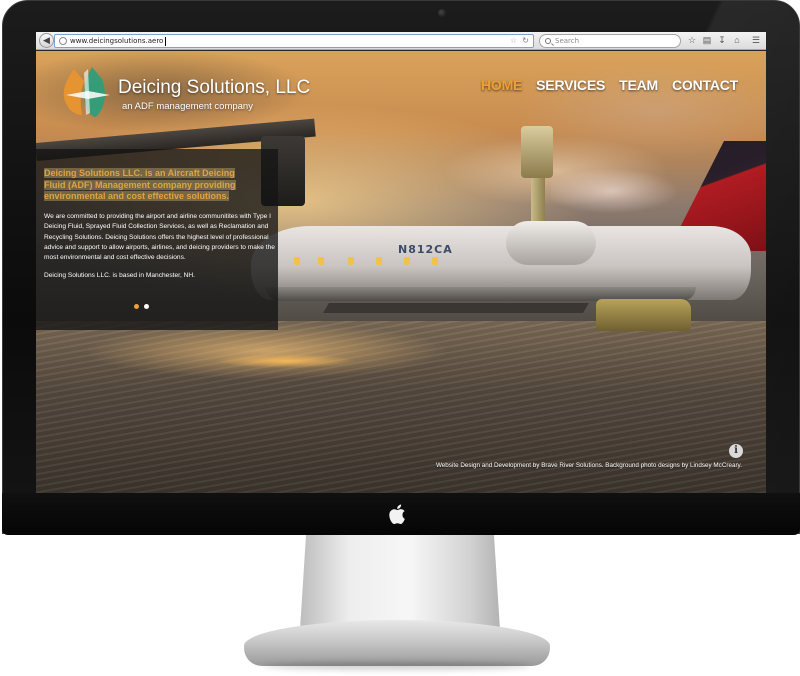  I want to click on slider-pagination, so click(141, 306).